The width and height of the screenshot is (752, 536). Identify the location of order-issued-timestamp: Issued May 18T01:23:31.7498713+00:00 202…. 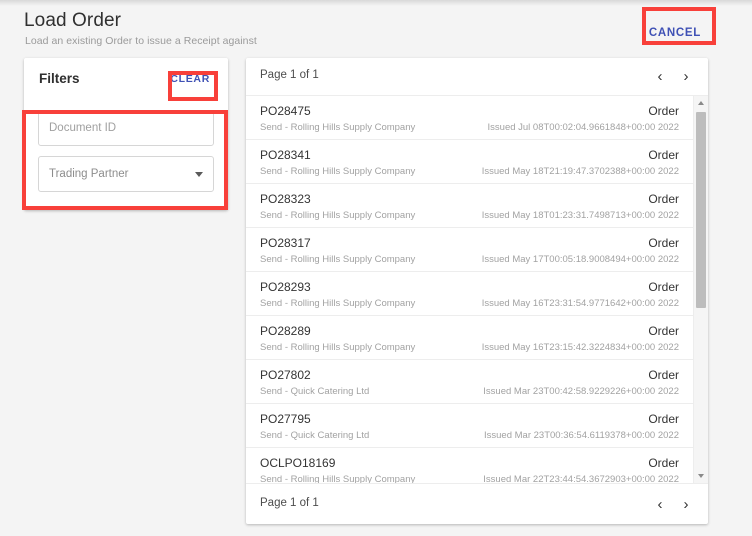
(580, 215).